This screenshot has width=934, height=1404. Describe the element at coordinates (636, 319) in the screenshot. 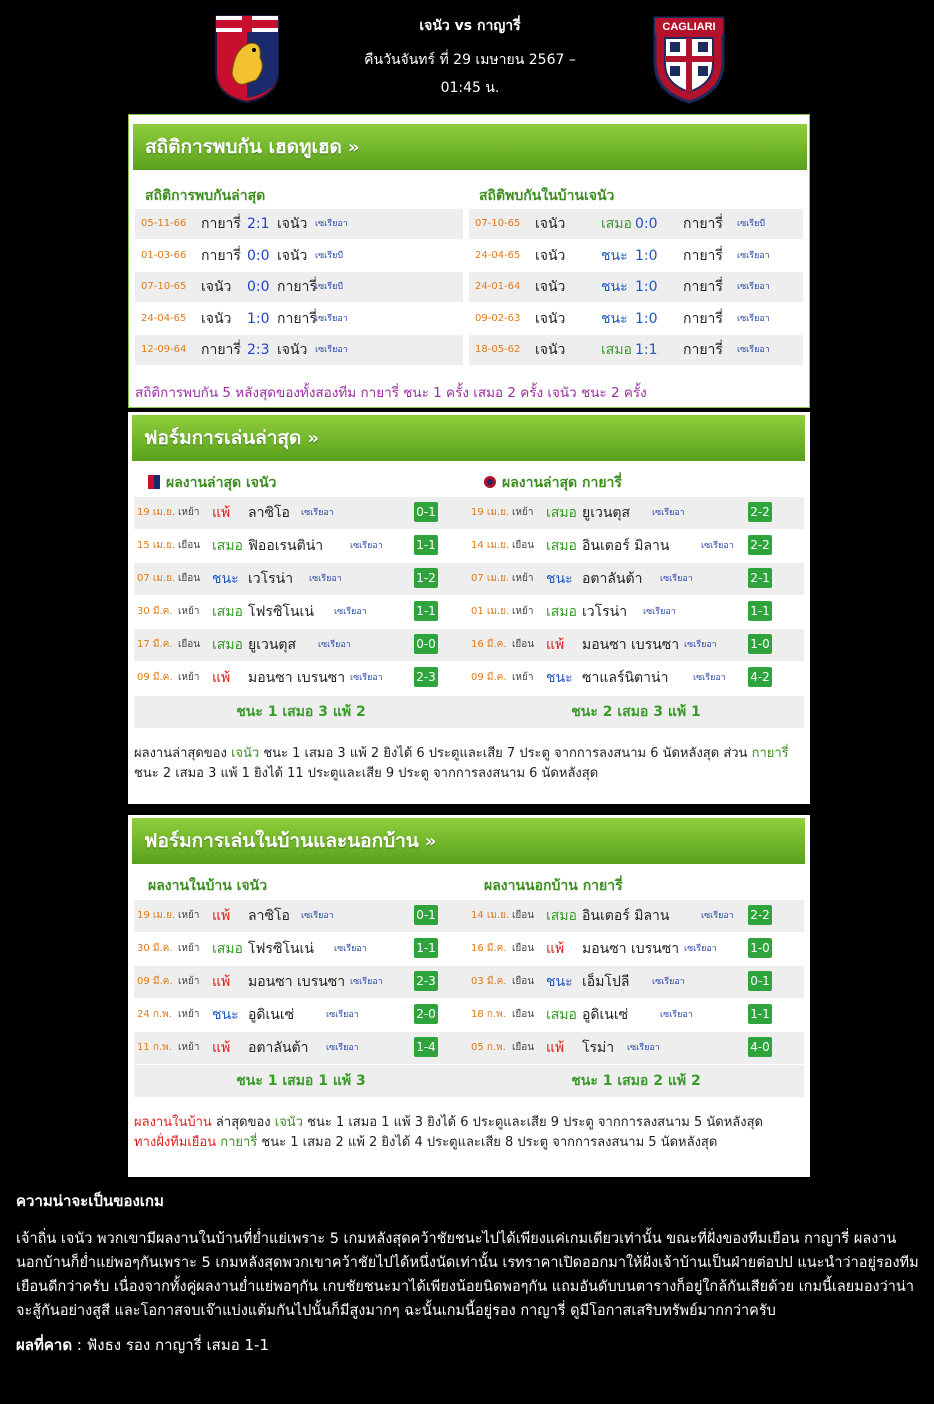

I see `h2h-row: 09-02-63 เจนัว ชนะ 1:0 กายารี่ เซเรียอา` at that location.